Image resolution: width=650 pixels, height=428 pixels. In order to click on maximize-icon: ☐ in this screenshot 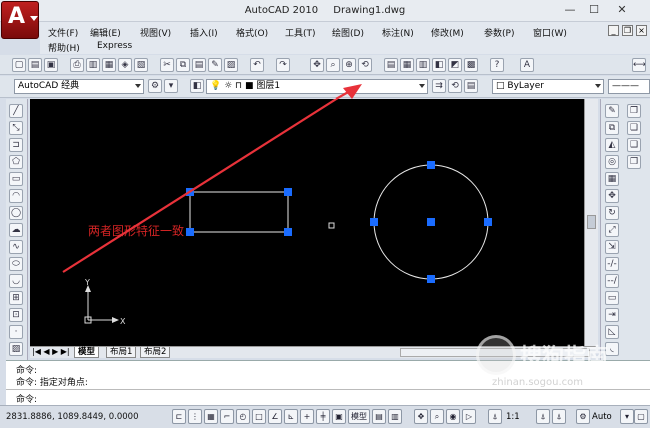, I will do `click(594, 10)`.